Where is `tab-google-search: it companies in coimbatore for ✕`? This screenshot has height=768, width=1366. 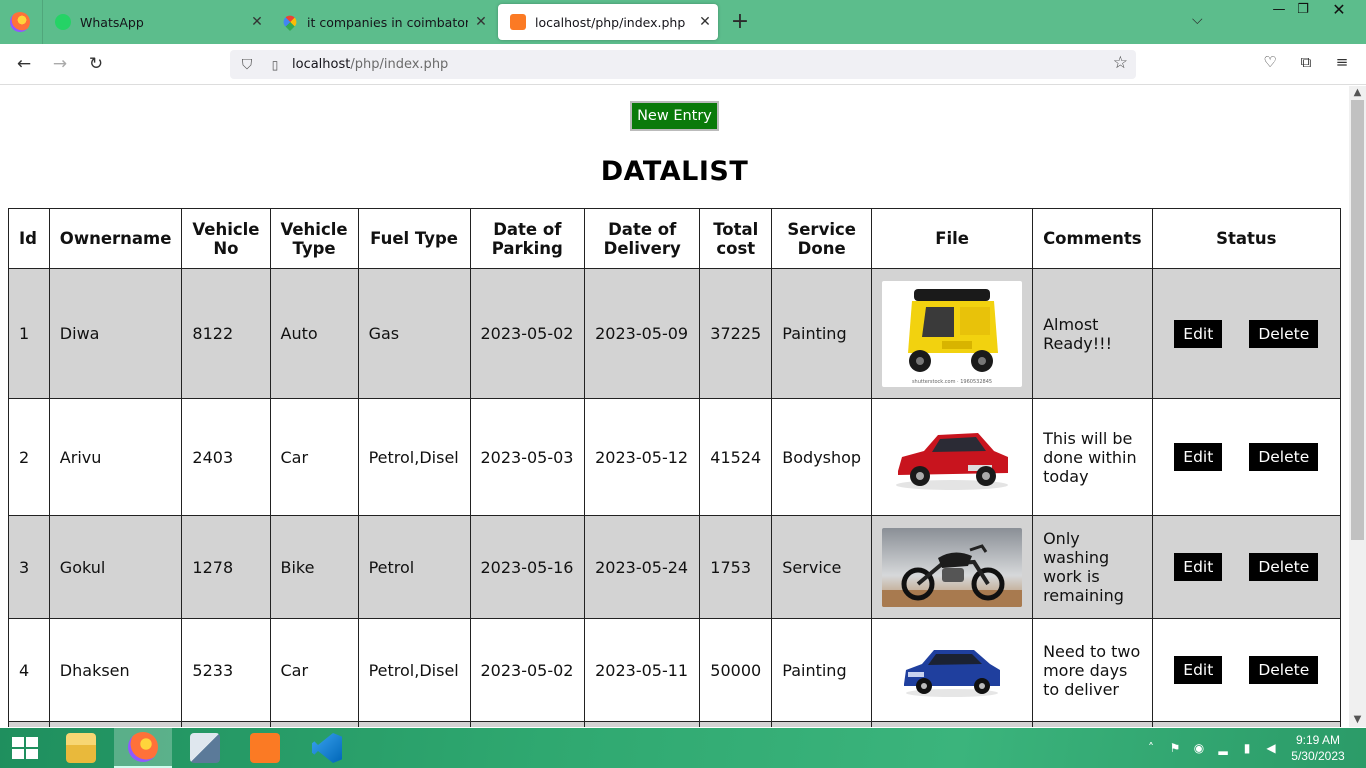
tab-google-search: it companies in coimbatore for ✕ is located at coordinates (382, 22).